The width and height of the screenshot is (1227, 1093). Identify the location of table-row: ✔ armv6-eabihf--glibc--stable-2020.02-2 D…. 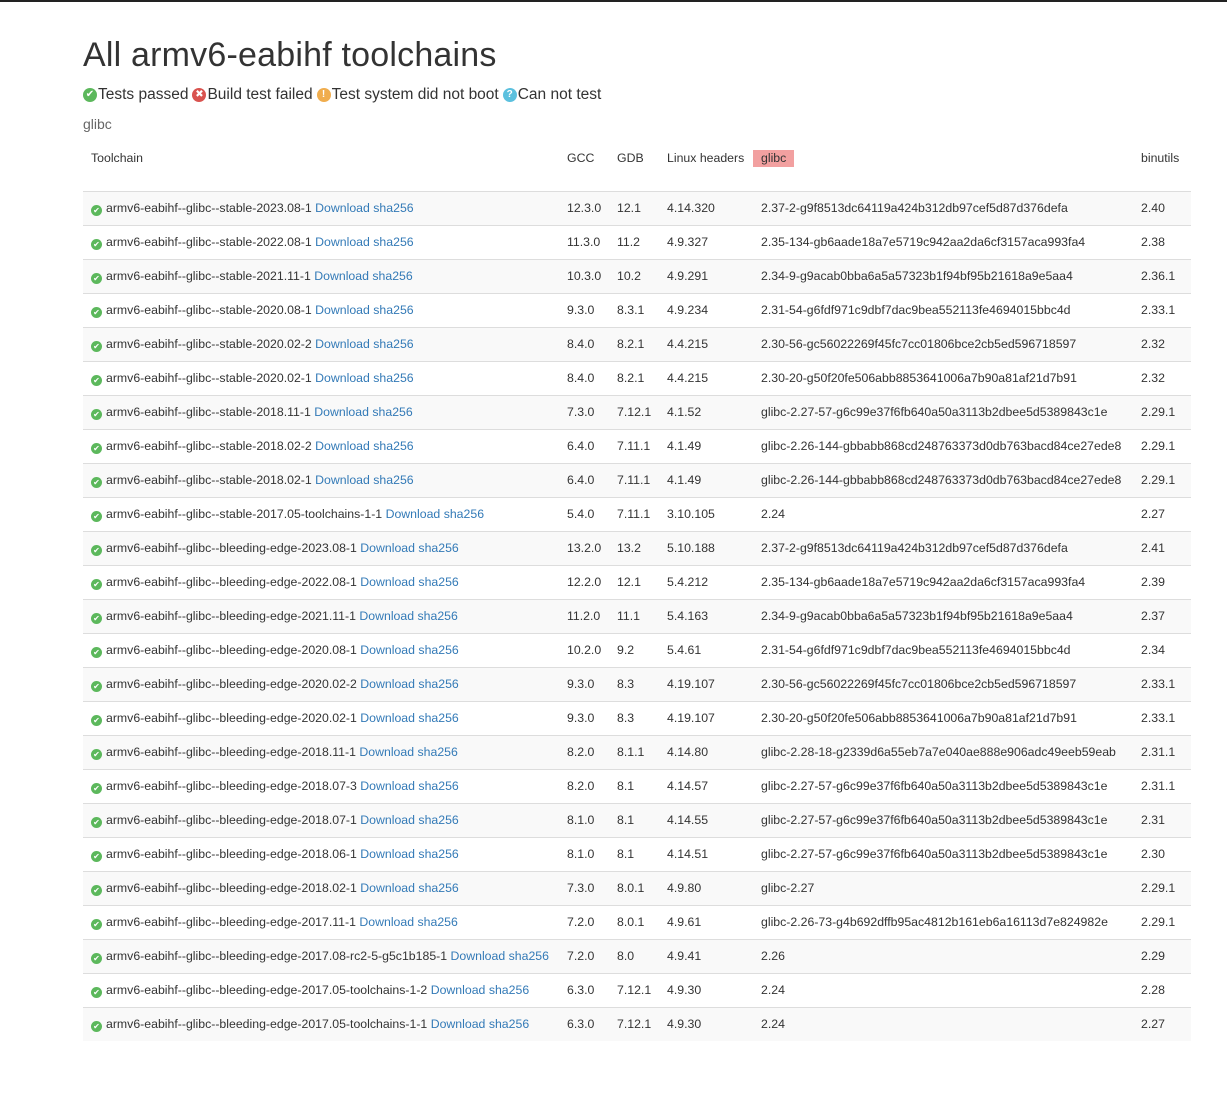
(637, 344).